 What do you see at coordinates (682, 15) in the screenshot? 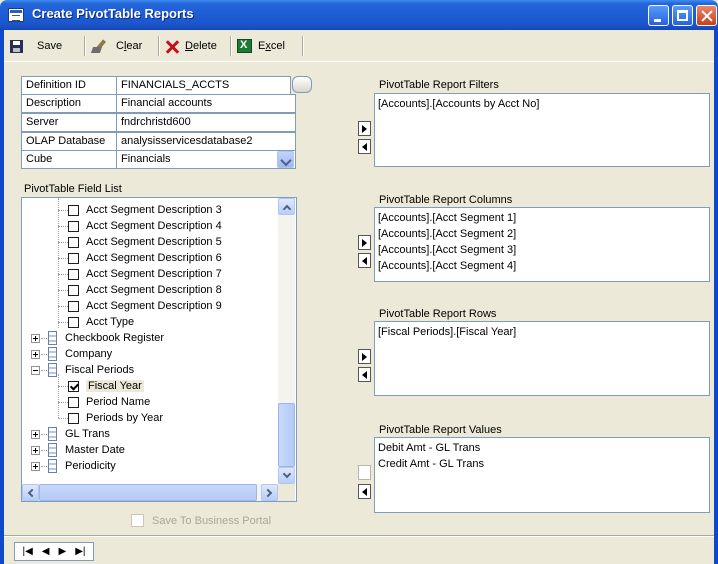
I see `maximize-button` at bounding box center [682, 15].